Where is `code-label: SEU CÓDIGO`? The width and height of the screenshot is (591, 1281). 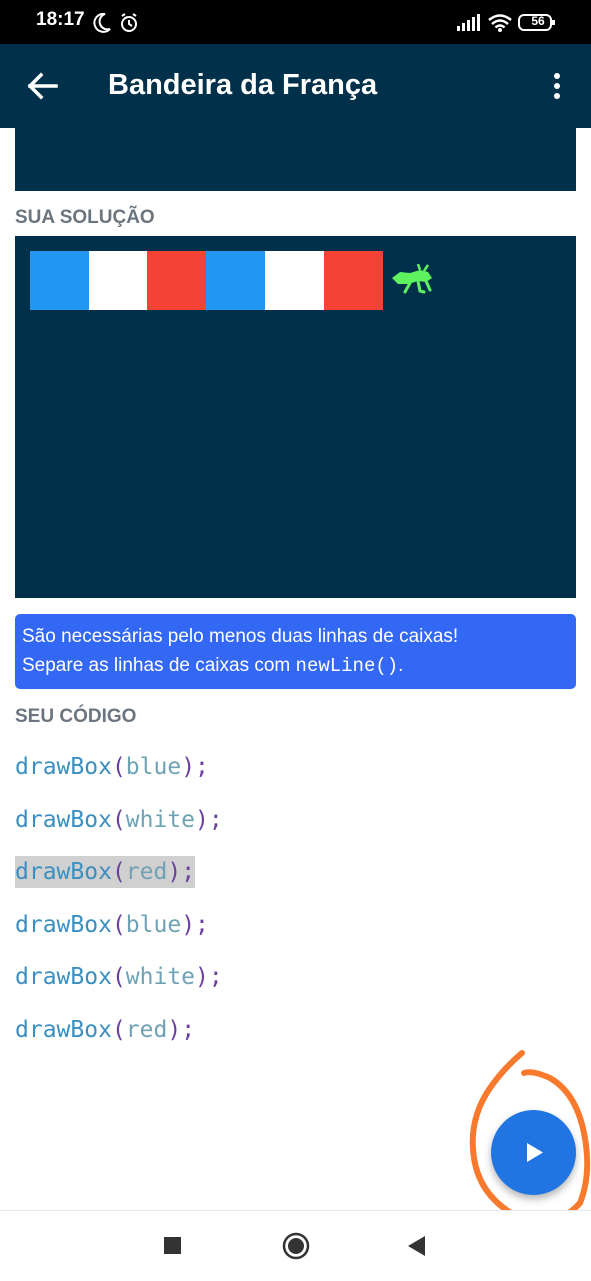 code-label: SEU CÓDIGO is located at coordinates (76, 716).